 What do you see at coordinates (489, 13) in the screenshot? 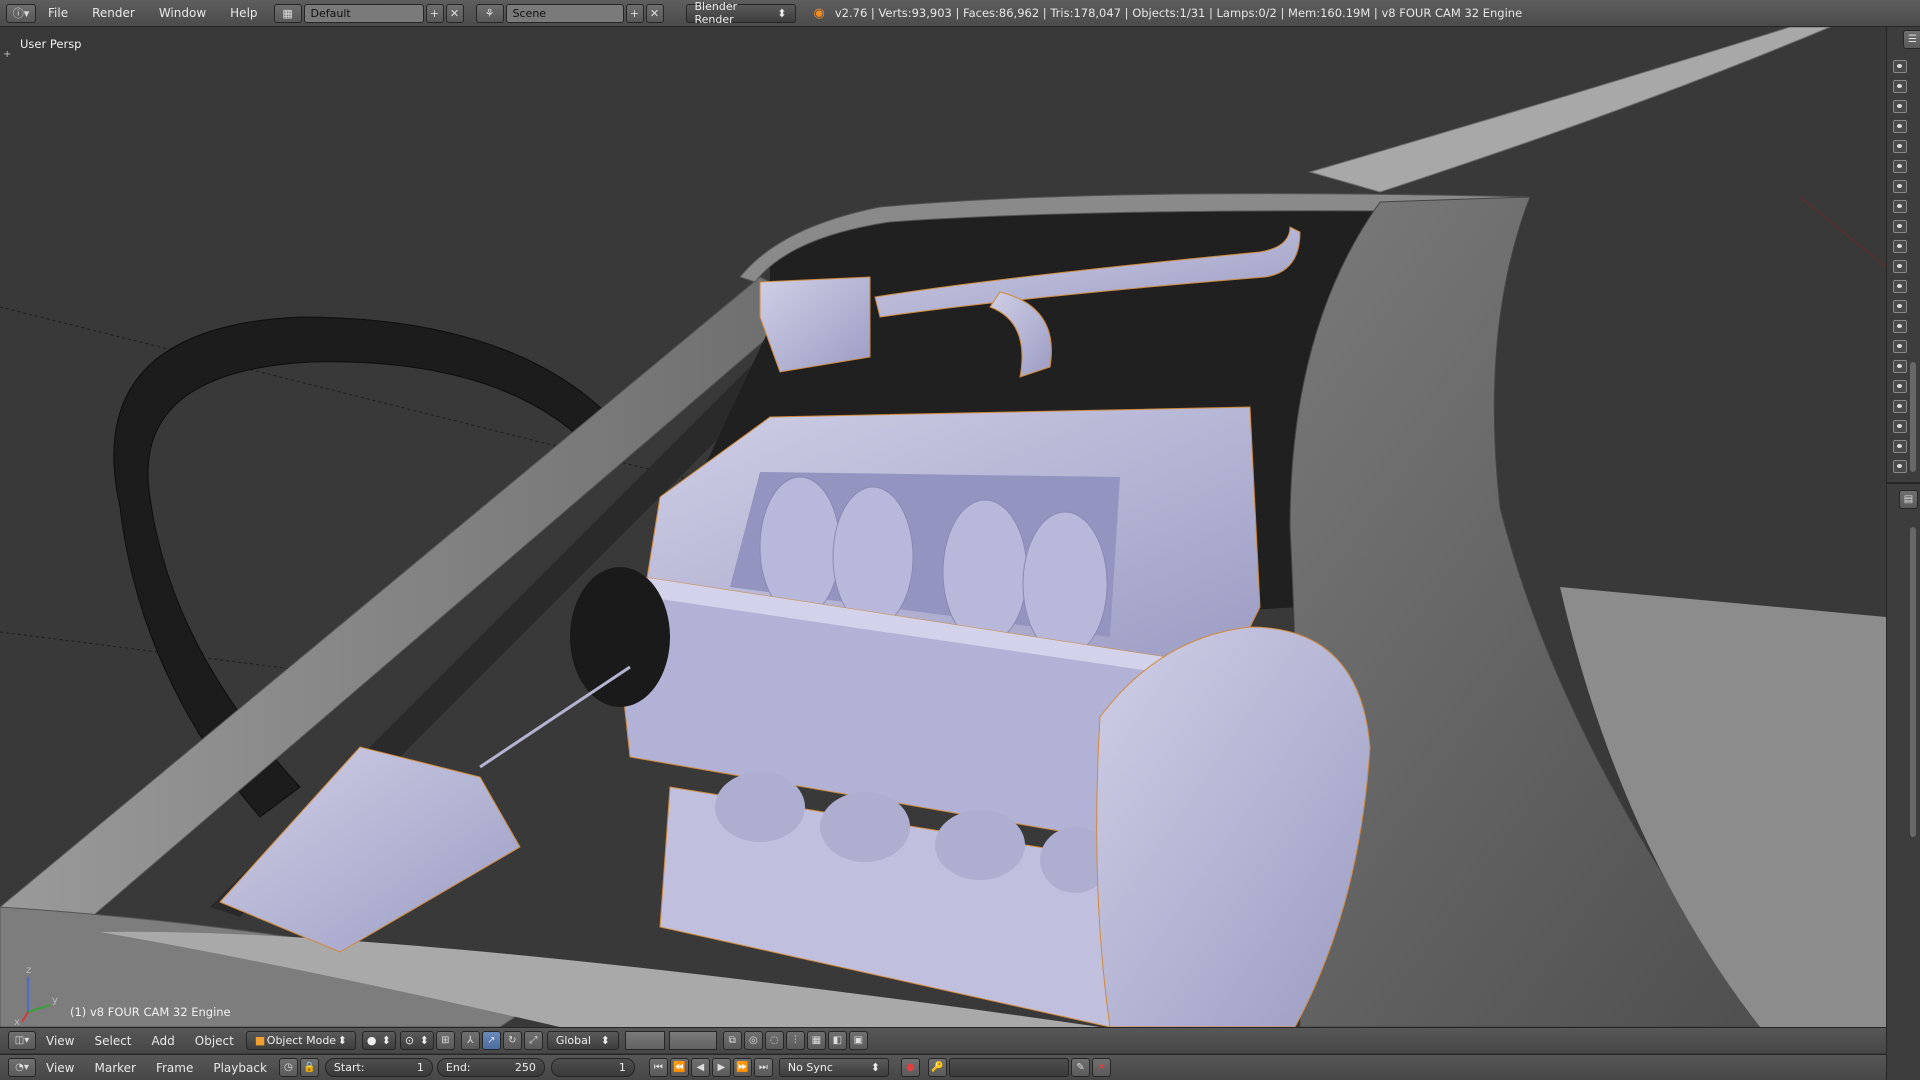
I see `scene-icon: ⚘` at bounding box center [489, 13].